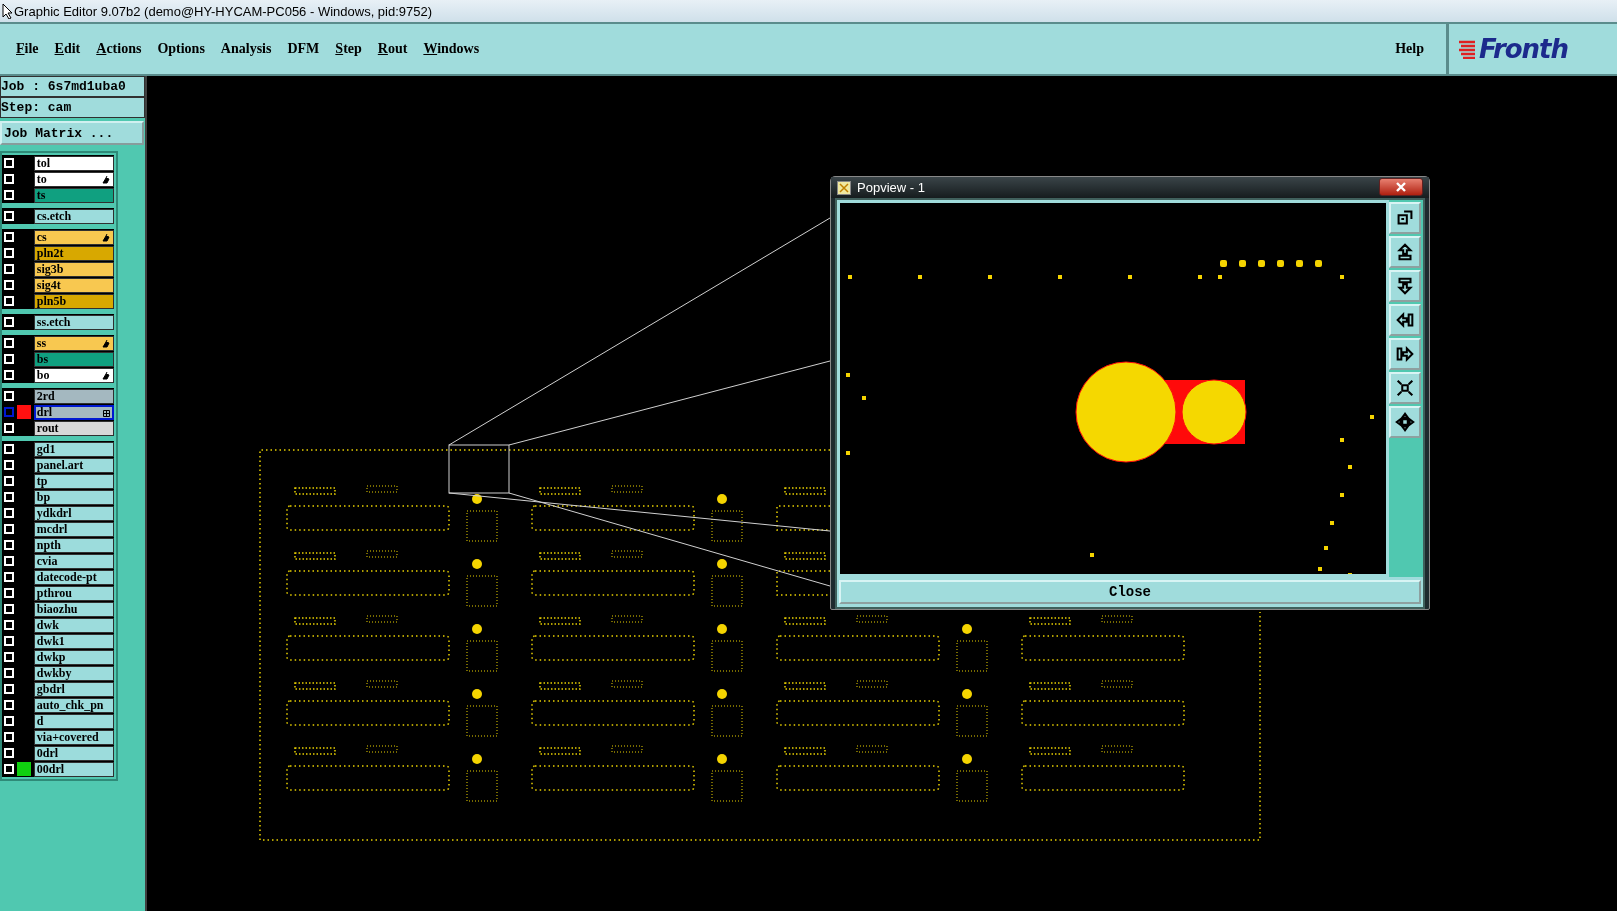 The height and width of the screenshot is (911, 1617). Describe the element at coordinates (27, 49) in the screenshot. I see `menu-item: File` at that location.